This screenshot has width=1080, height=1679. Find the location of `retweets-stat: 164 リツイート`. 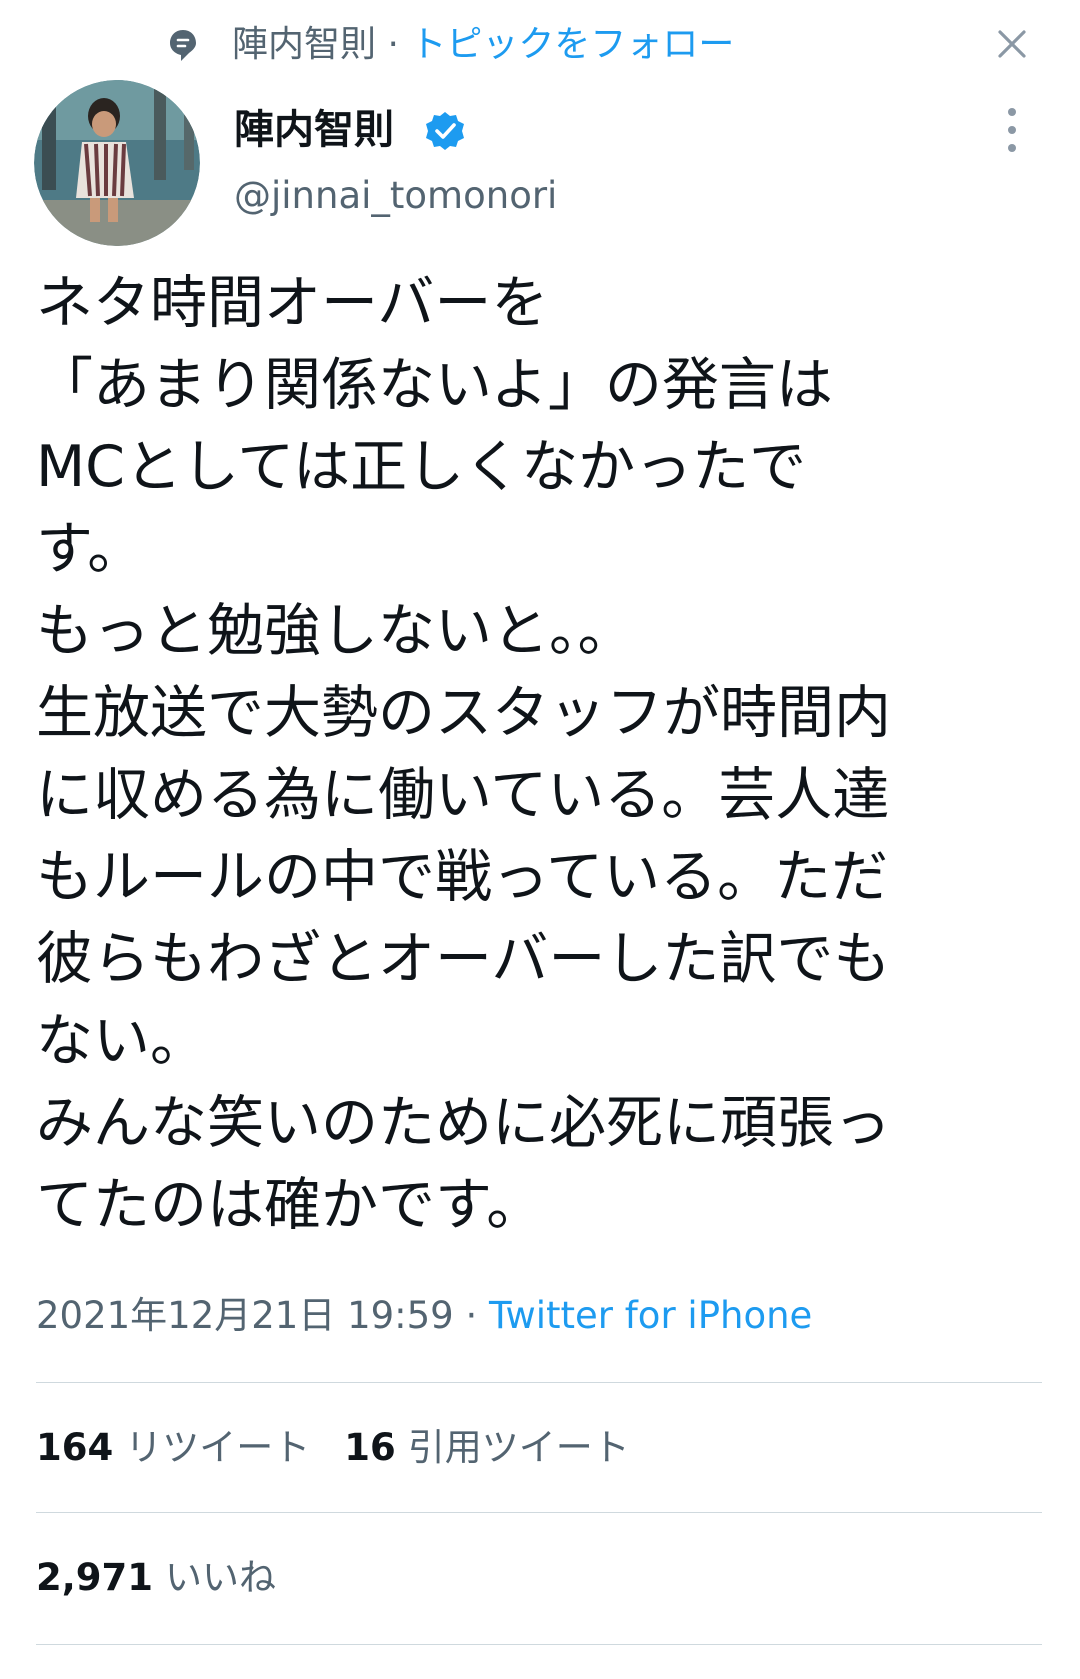

retweets-stat: 164 リツイート is located at coordinates (173, 1447).